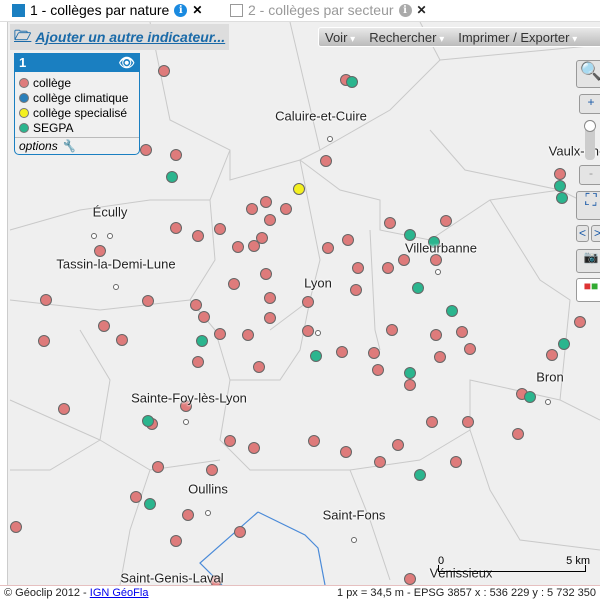 This screenshot has height=600, width=600. I want to click on camera-icon: 📷, so click(588, 261).